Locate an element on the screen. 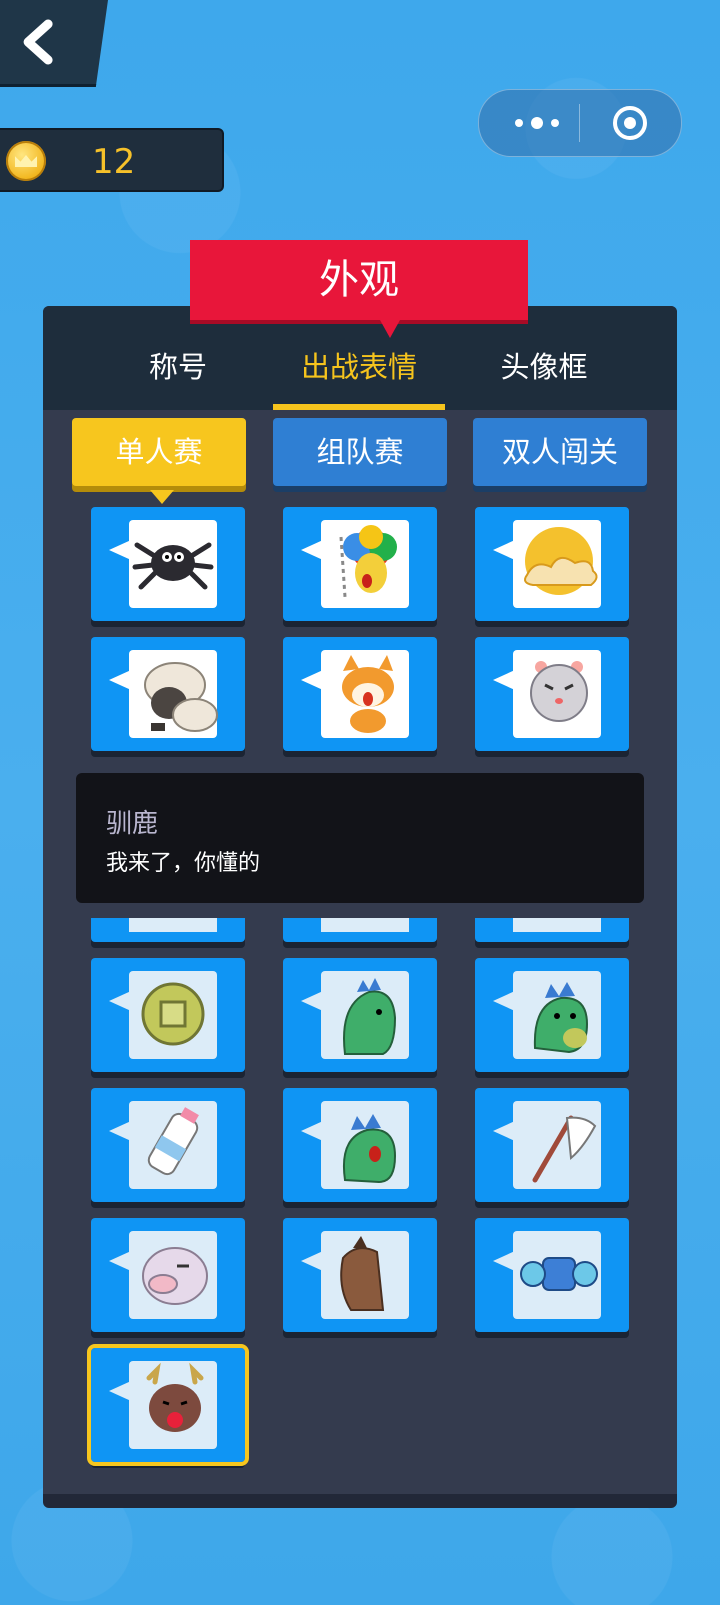 Image resolution: width=720 pixels, height=1605 pixels. emote-spider is located at coordinates (168, 564).